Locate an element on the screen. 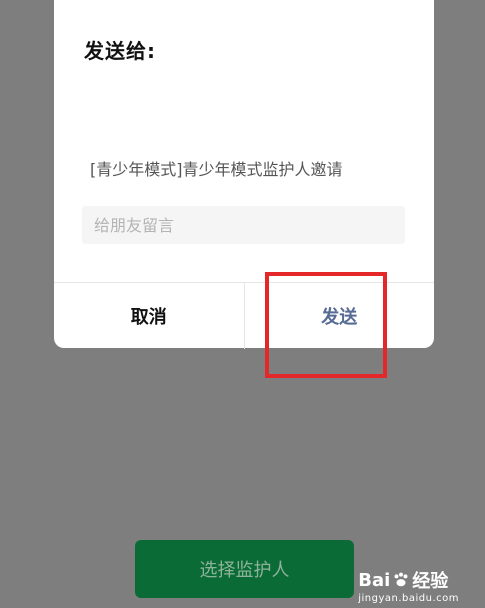  cancel-button: 取消 is located at coordinates (149, 316).